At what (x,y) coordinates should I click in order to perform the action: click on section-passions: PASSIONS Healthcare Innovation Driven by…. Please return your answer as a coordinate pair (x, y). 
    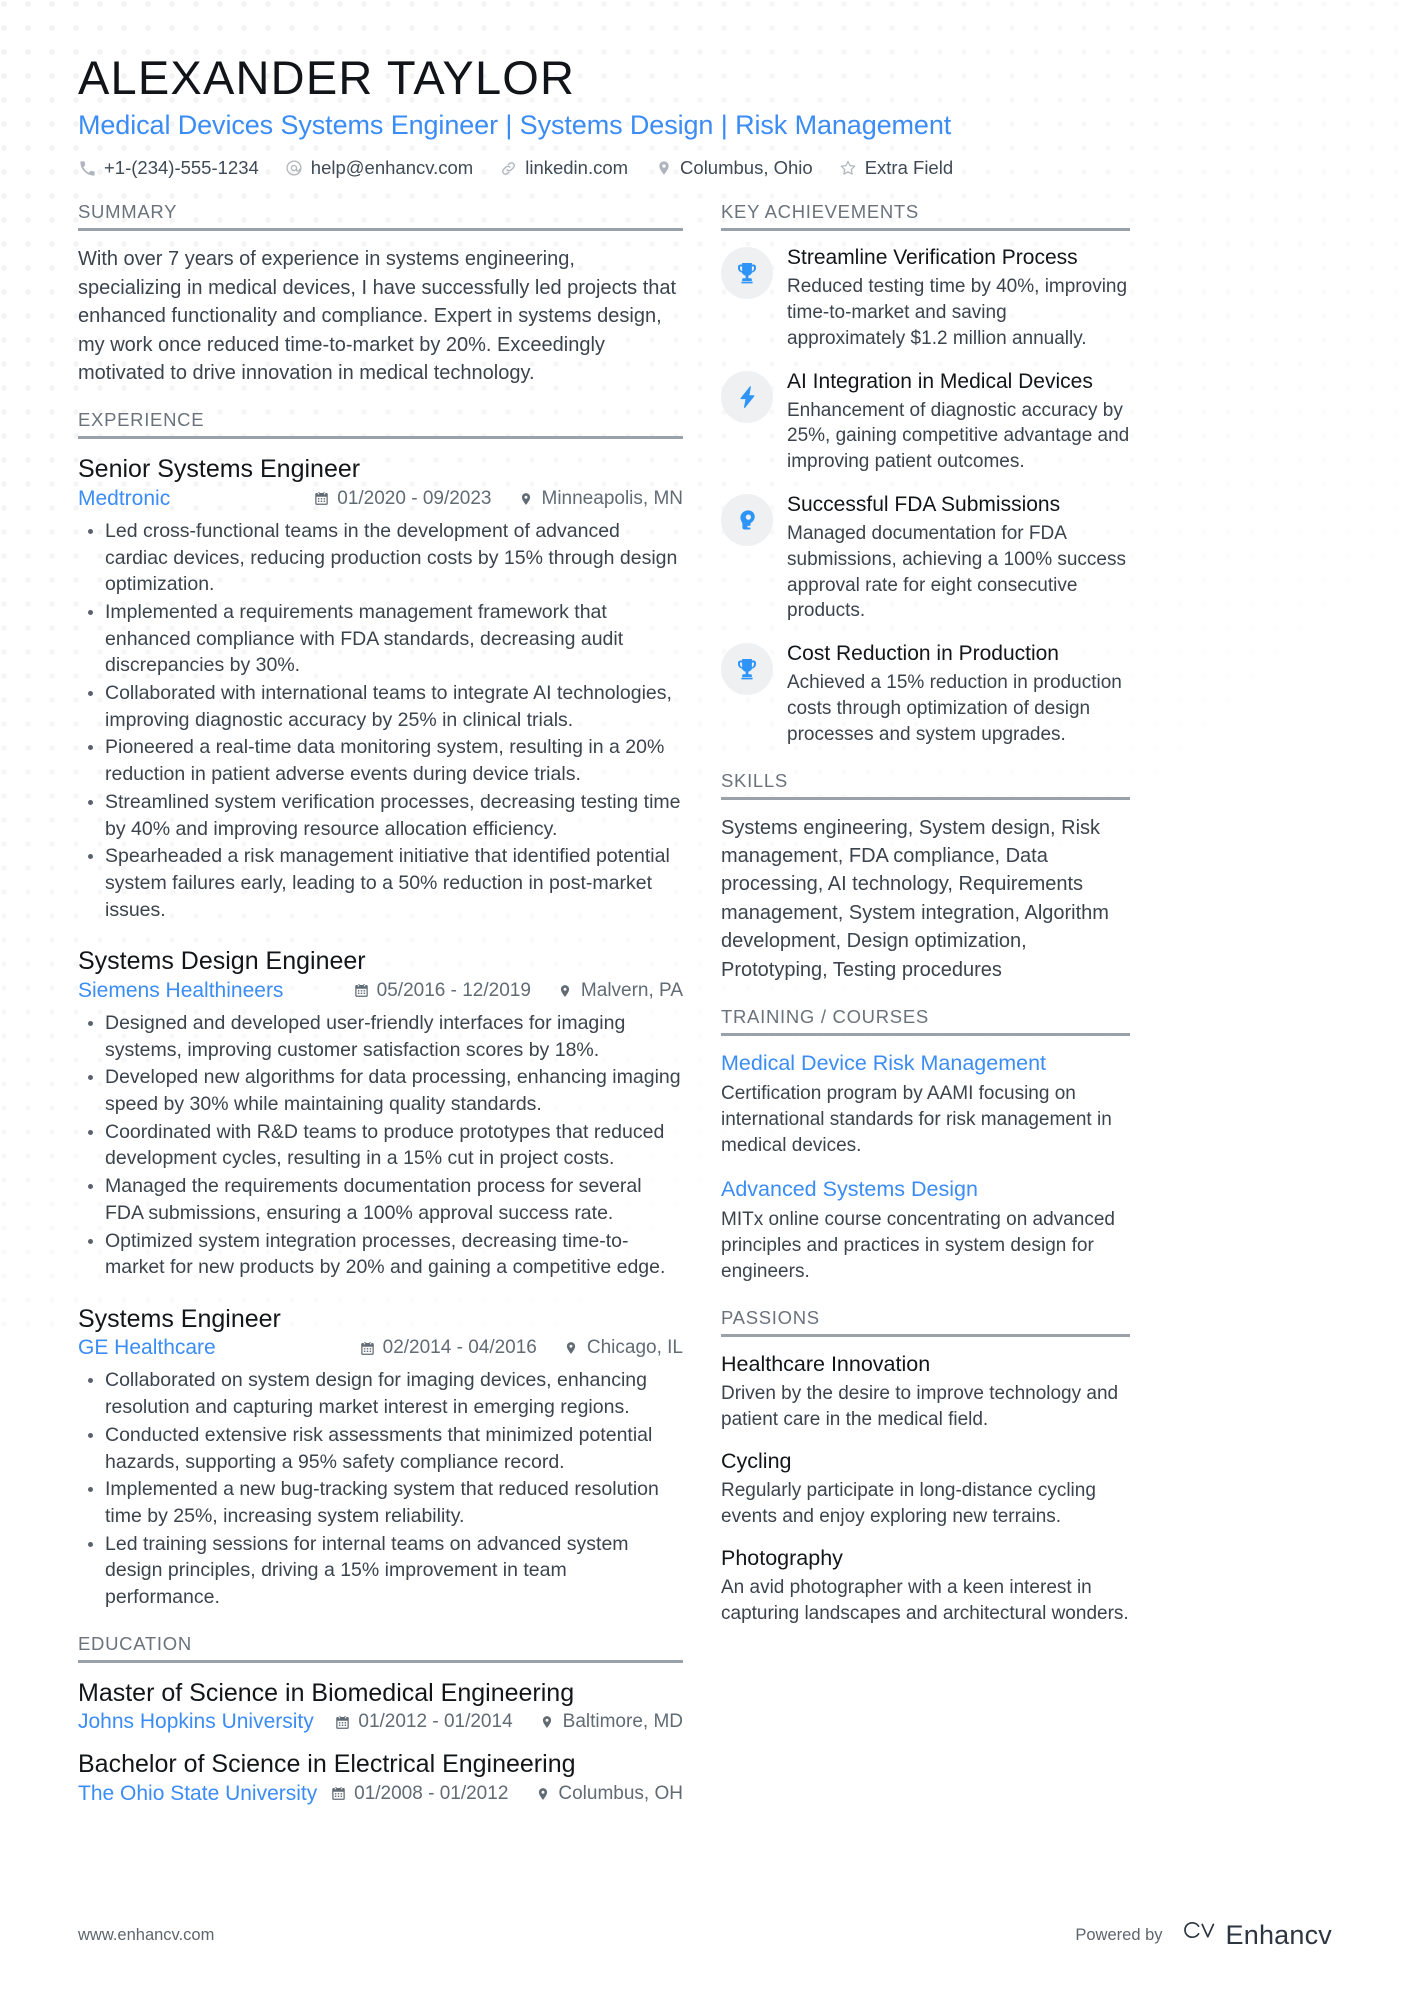
    Looking at the image, I should click on (925, 1467).